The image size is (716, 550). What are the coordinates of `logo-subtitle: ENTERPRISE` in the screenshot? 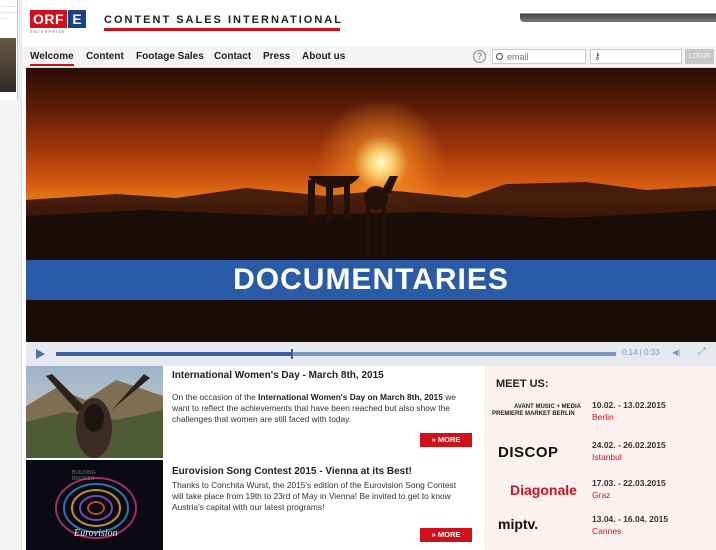 It's located at (48, 31).